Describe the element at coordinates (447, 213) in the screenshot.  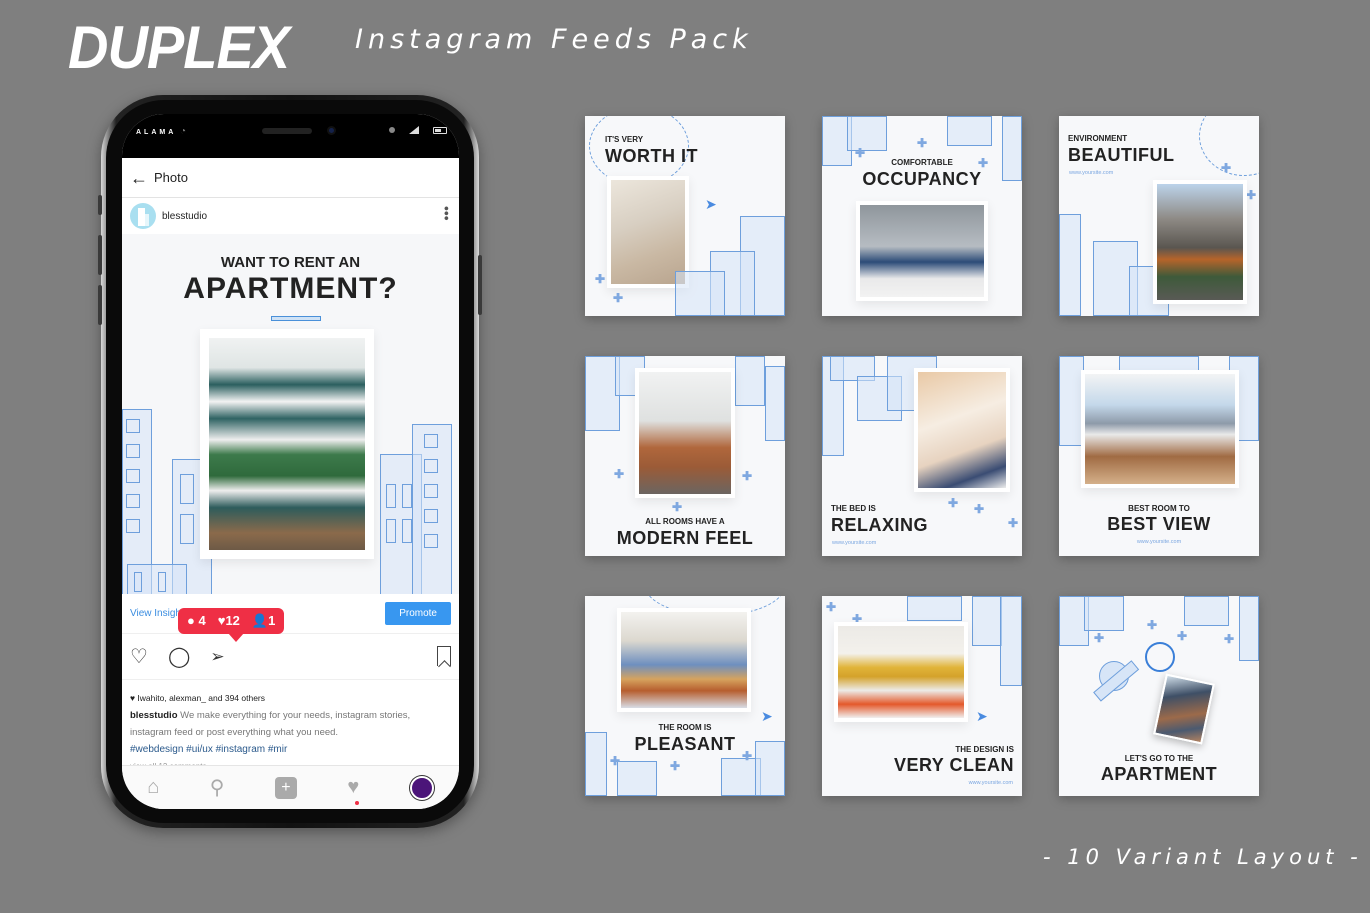
I see `more-options-icon: •••` at that location.